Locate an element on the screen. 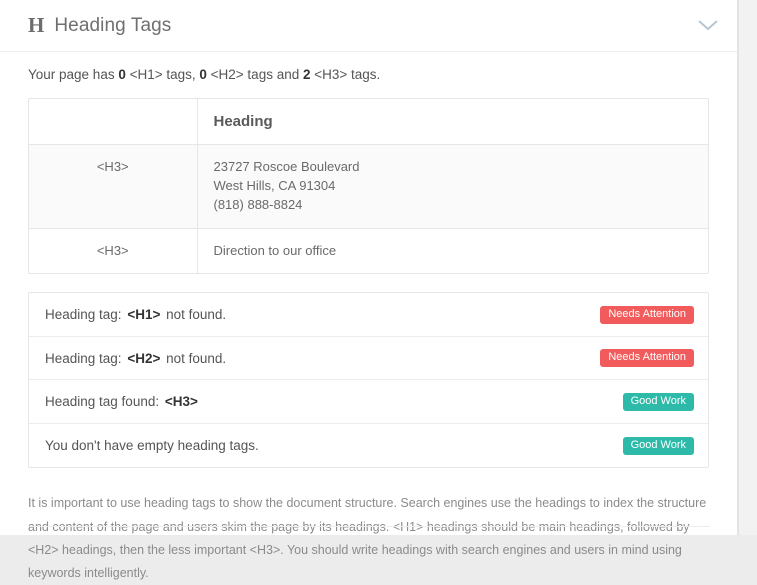 The image size is (757, 585). check-label-text: You don't have empty heading tags. is located at coordinates (152, 446).